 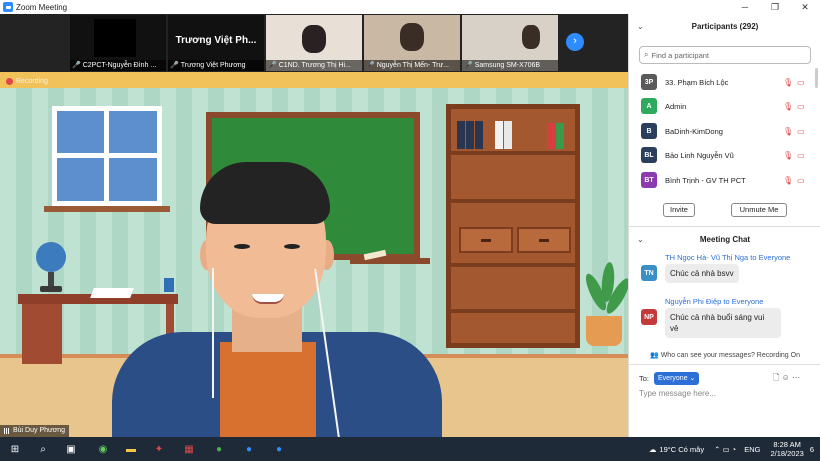 What do you see at coordinates (39, 430) in the screenshot?
I see `speaker-name: Bùi Duy Phương` at bounding box center [39, 430].